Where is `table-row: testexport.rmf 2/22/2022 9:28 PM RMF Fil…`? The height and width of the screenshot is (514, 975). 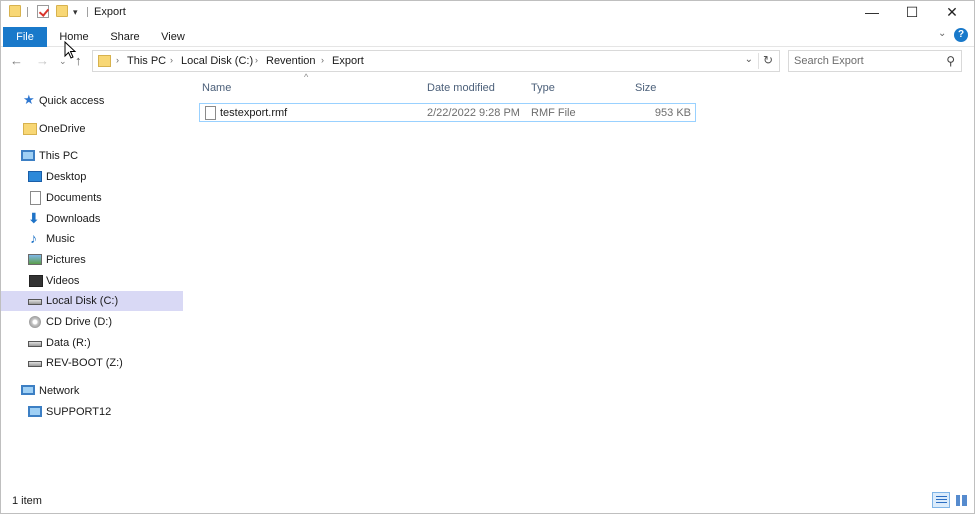
table-row: testexport.rmf 2/22/2022 9:28 PM RMF Fil… is located at coordinates (447, 112).